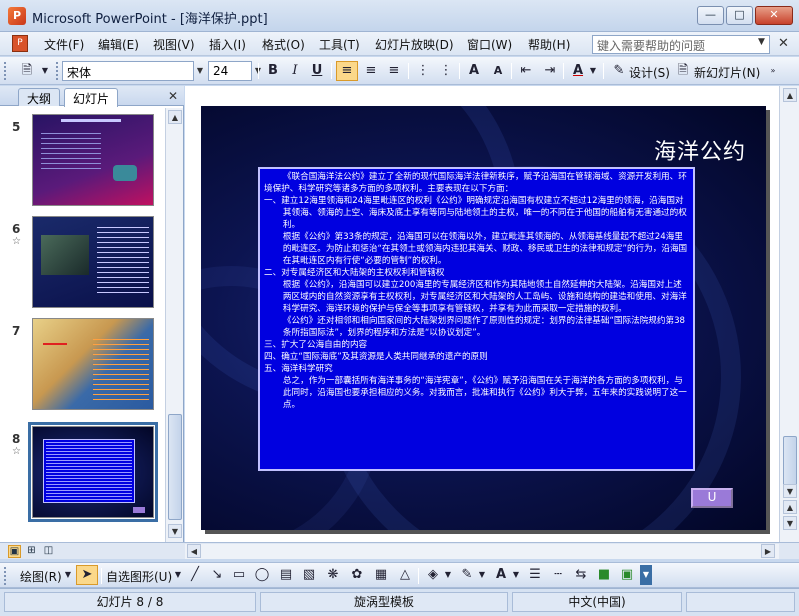 Image resolution: width=799 pixels, height=616 pixels. I want to click on decrease-font-icon: A, so click(498, 71).